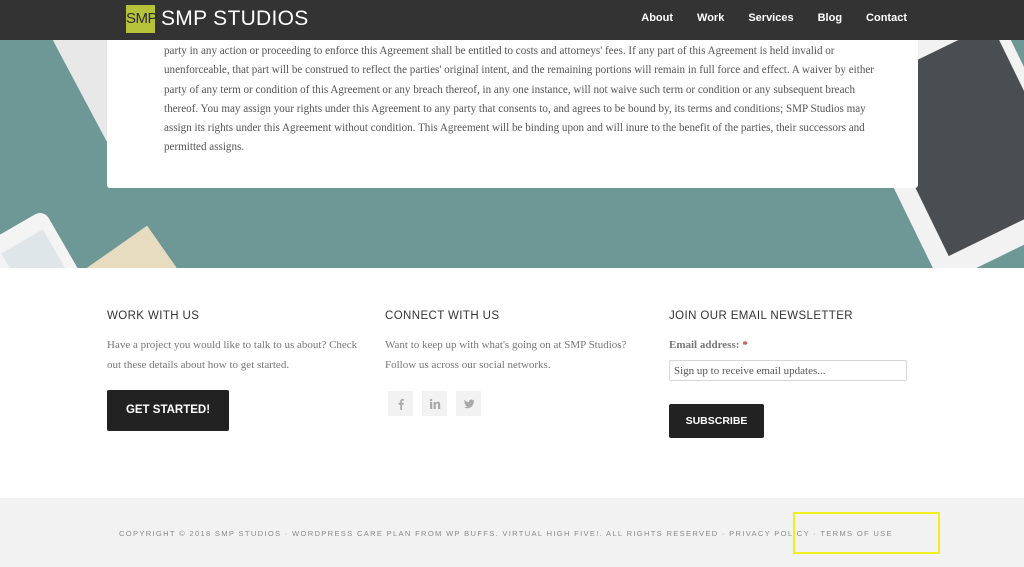  I want to click on twitter-icon, so click(468, 403).